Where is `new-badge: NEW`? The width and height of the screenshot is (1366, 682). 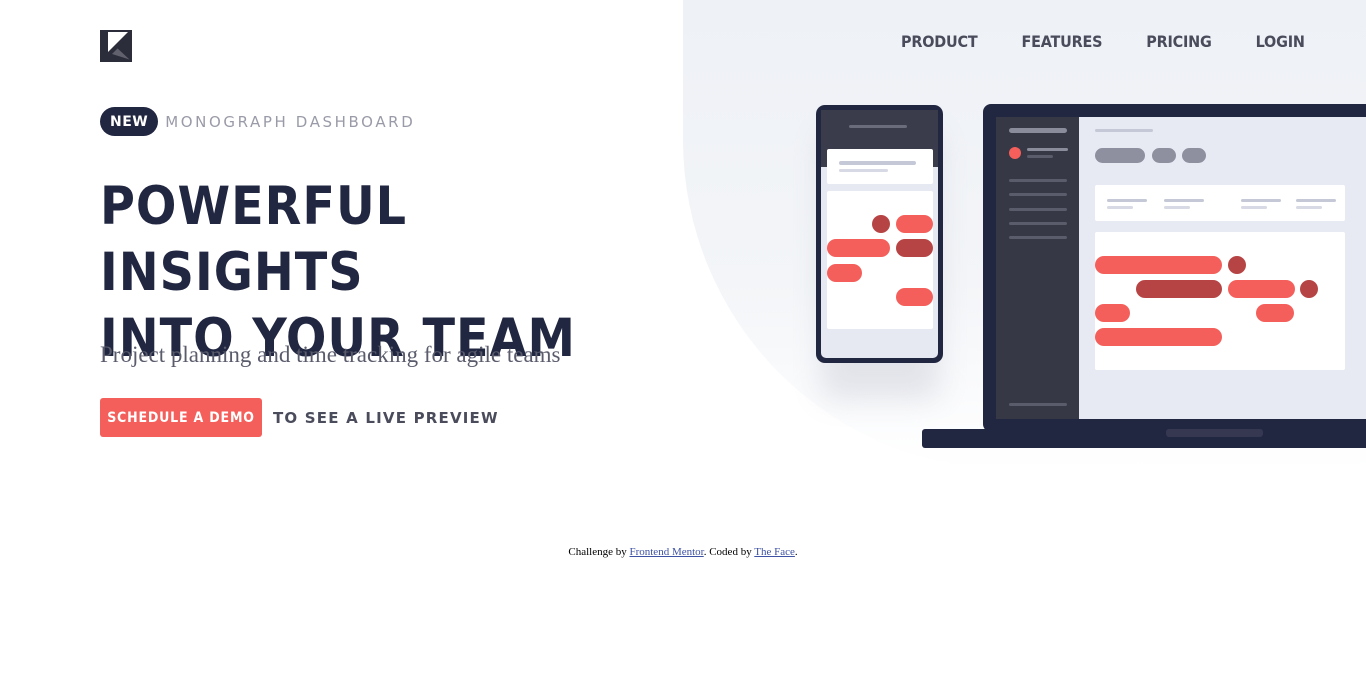
new-badge: NEW is located at coordinates (129, 121).